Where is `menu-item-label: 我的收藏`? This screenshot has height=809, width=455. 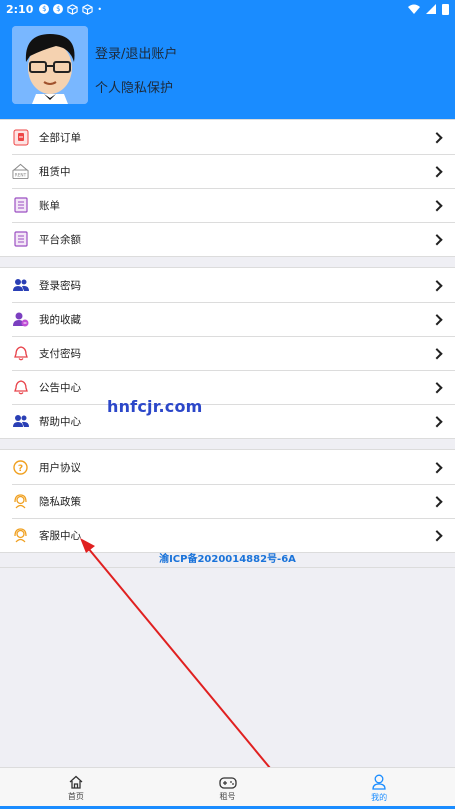 menu-item-label: 我的收藏 is located at coordinates (60, 319).